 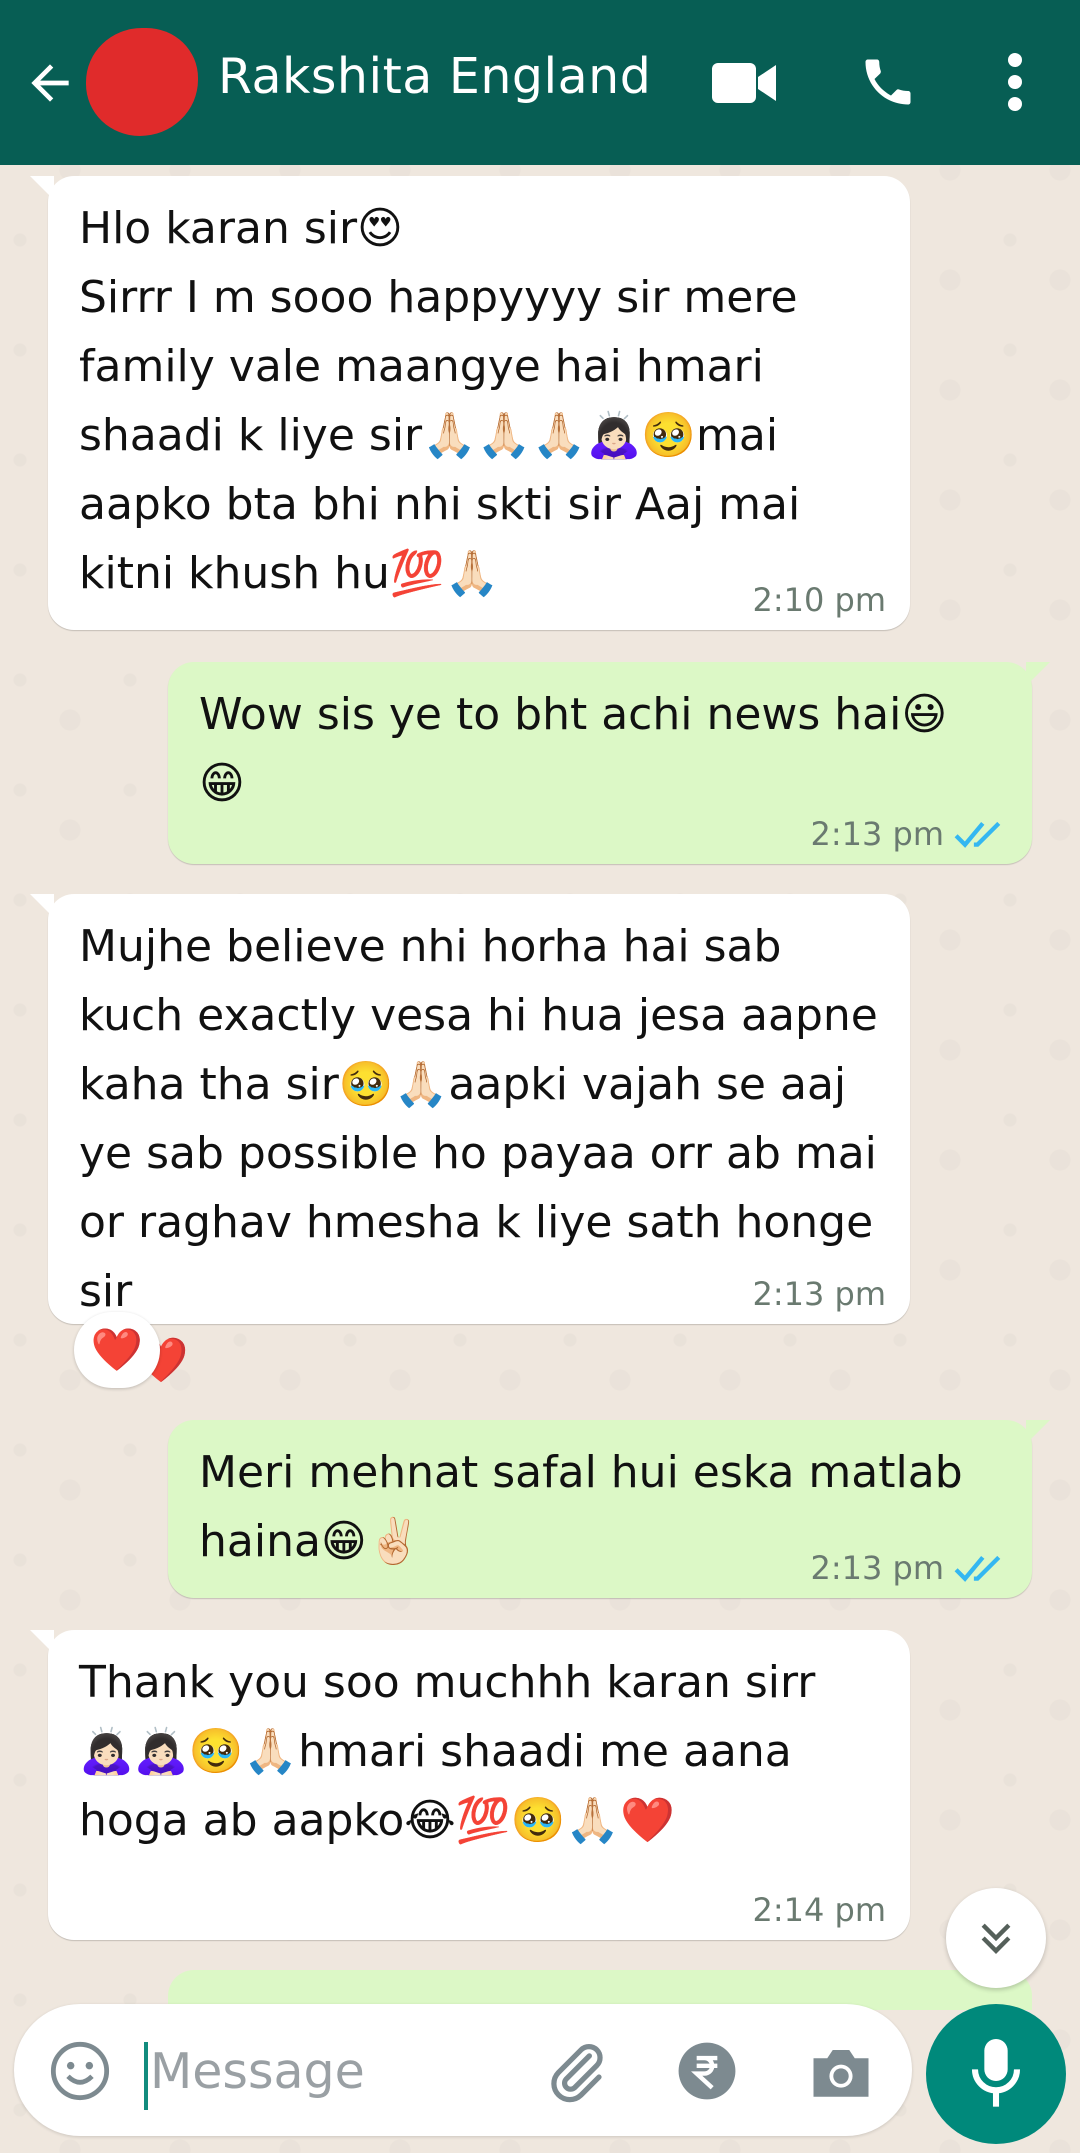 What do you see at coordinates (573, 749) in the screenshot?
I see `message-text: Wow sis ye to bht achi news hai😃 😁` at bounding box center [573, 749].